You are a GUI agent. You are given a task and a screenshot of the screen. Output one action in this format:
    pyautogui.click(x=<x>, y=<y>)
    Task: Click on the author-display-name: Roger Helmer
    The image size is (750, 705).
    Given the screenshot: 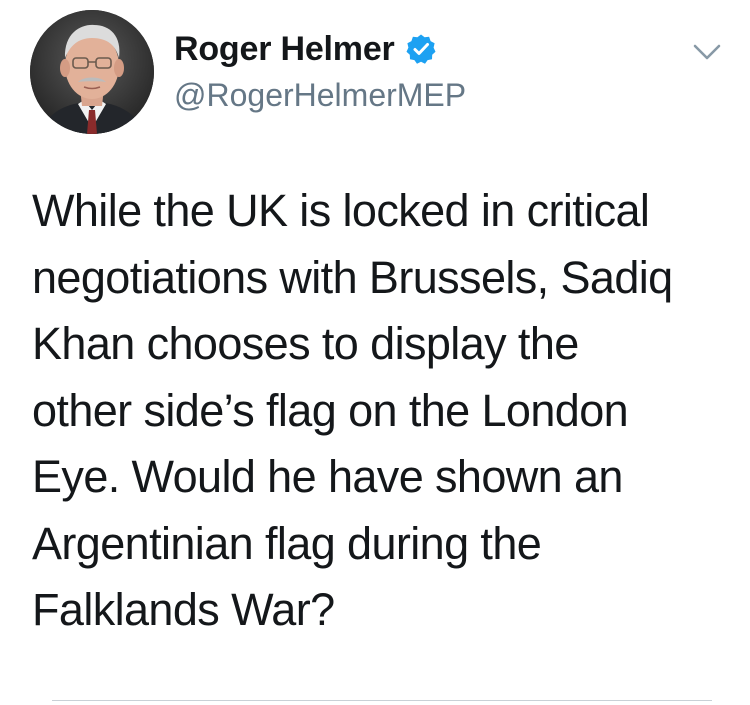 What is the action you would take?
    pyautogui.click(x=284, y=49)
    